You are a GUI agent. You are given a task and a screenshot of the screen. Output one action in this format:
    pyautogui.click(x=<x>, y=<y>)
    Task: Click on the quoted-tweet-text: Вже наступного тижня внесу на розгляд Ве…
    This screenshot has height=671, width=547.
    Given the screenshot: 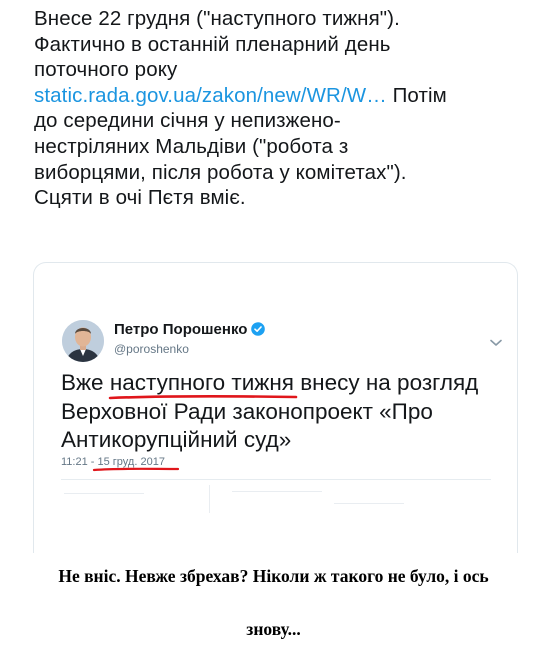 What is the action you would take?
    pyautogui.click(x=283, y=412)
    